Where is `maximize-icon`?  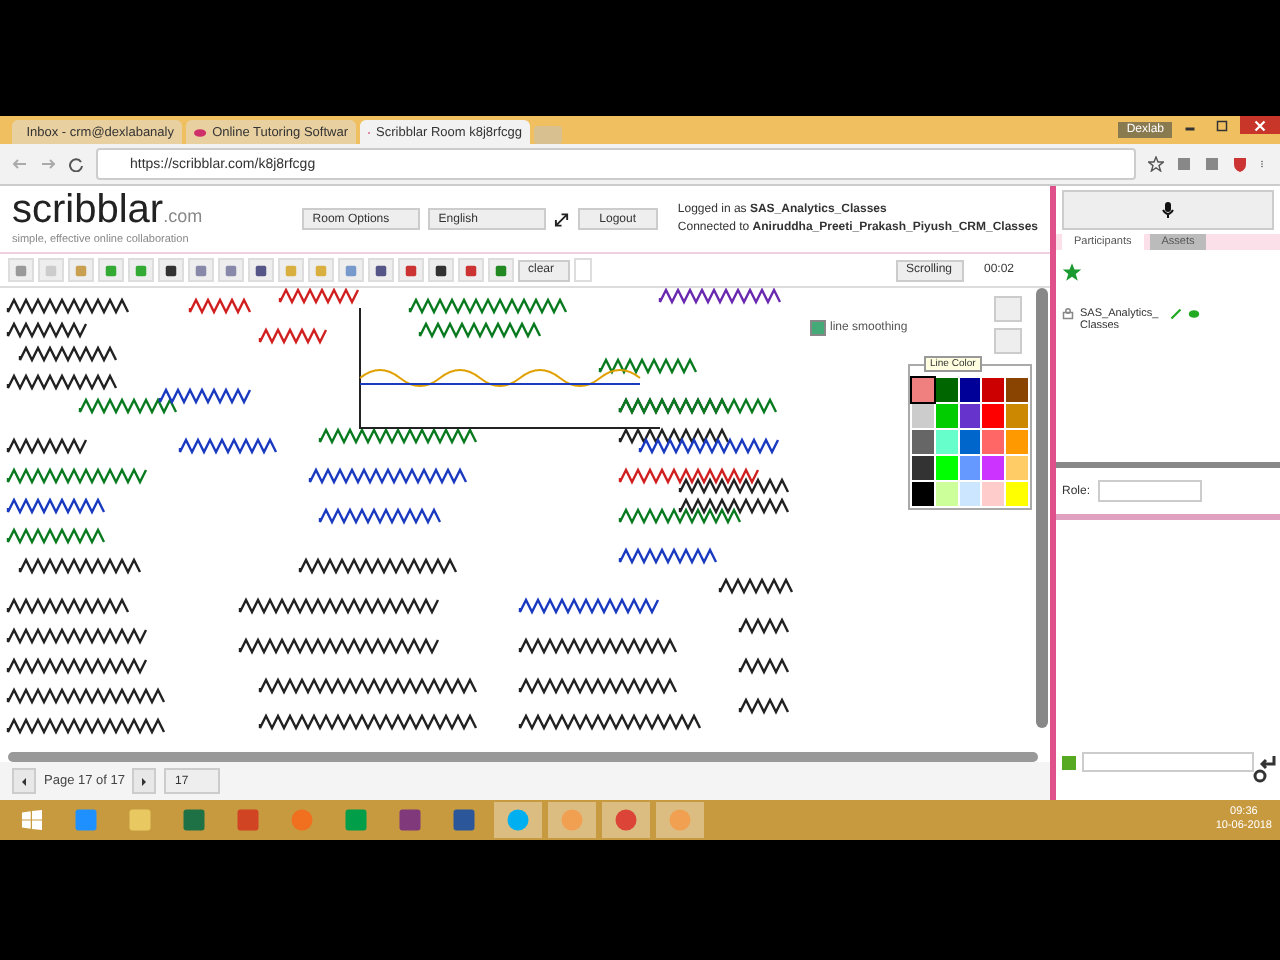 maximize-icon is located at coordinates (1222, 125).